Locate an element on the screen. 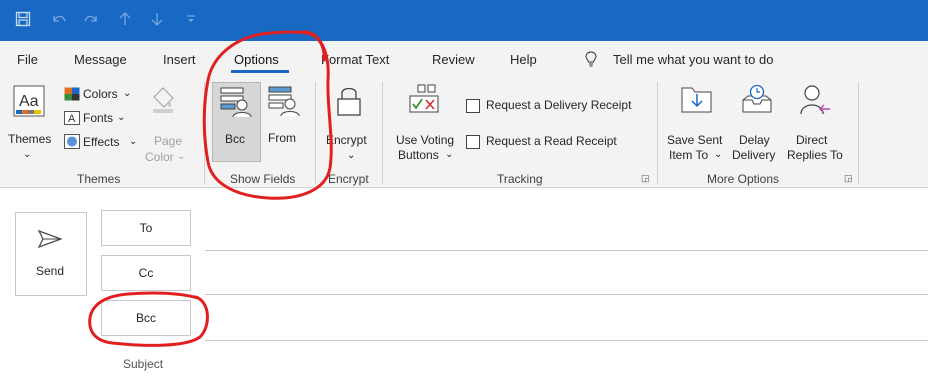  color-label: Color is located at coordinates (159, 157).